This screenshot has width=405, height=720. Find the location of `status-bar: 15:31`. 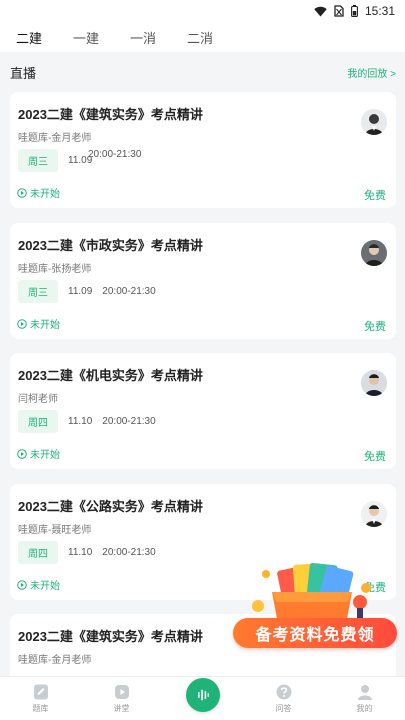

status-bar: 15:31 is located at coordinates (202, 11).